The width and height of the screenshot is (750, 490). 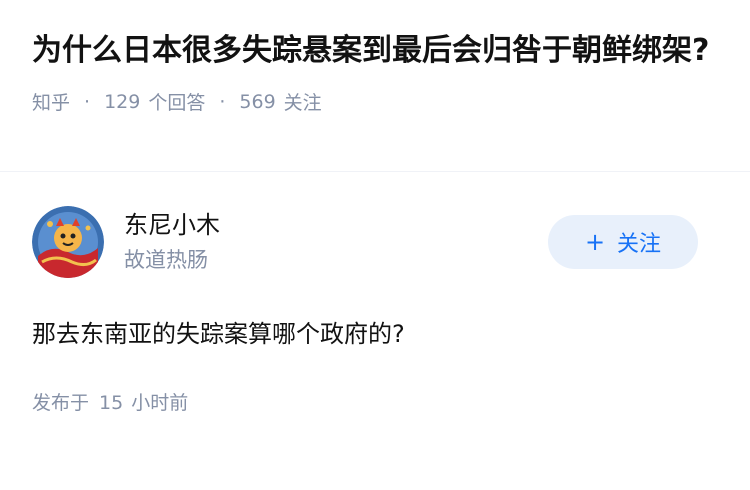 What do you see at coordinates (375, 51) in the screenshot?
I see `question-title: 为什么日本很多失踪悬案到最后会归咎于朝鲜绑架?` at bounding box center [375, 51].